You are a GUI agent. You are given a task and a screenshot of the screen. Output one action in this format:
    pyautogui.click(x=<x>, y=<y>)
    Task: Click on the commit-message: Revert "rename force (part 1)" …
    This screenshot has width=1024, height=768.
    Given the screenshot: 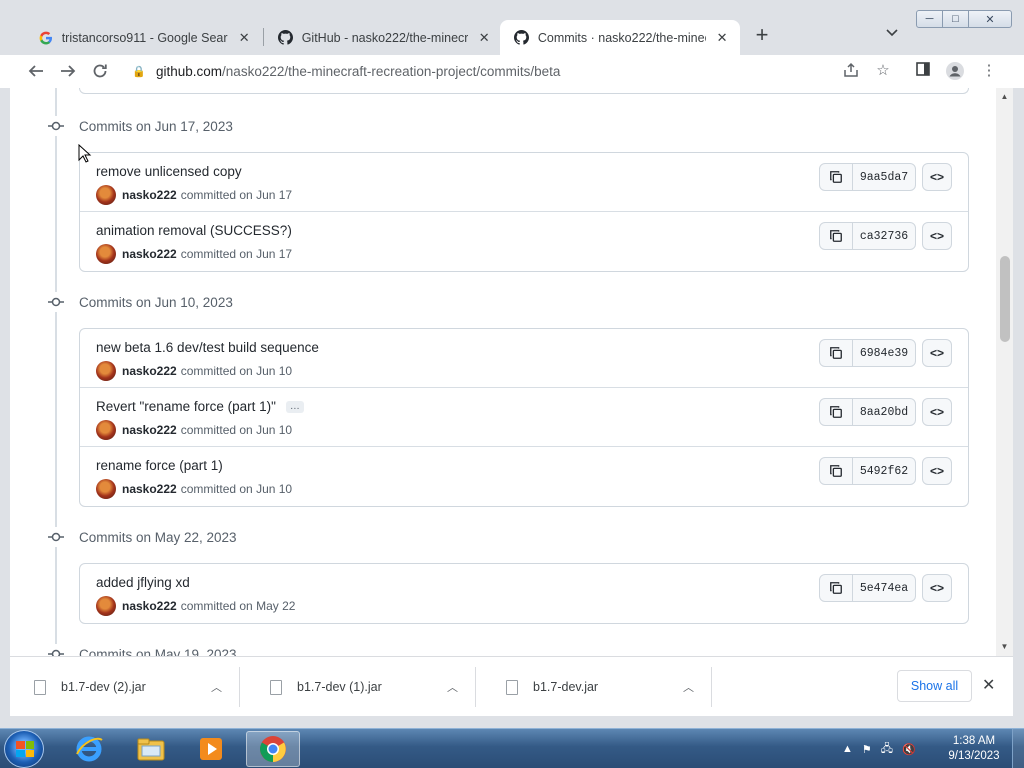 What is the action you would take?
    pyautogui.click(x=200, y=406)
    